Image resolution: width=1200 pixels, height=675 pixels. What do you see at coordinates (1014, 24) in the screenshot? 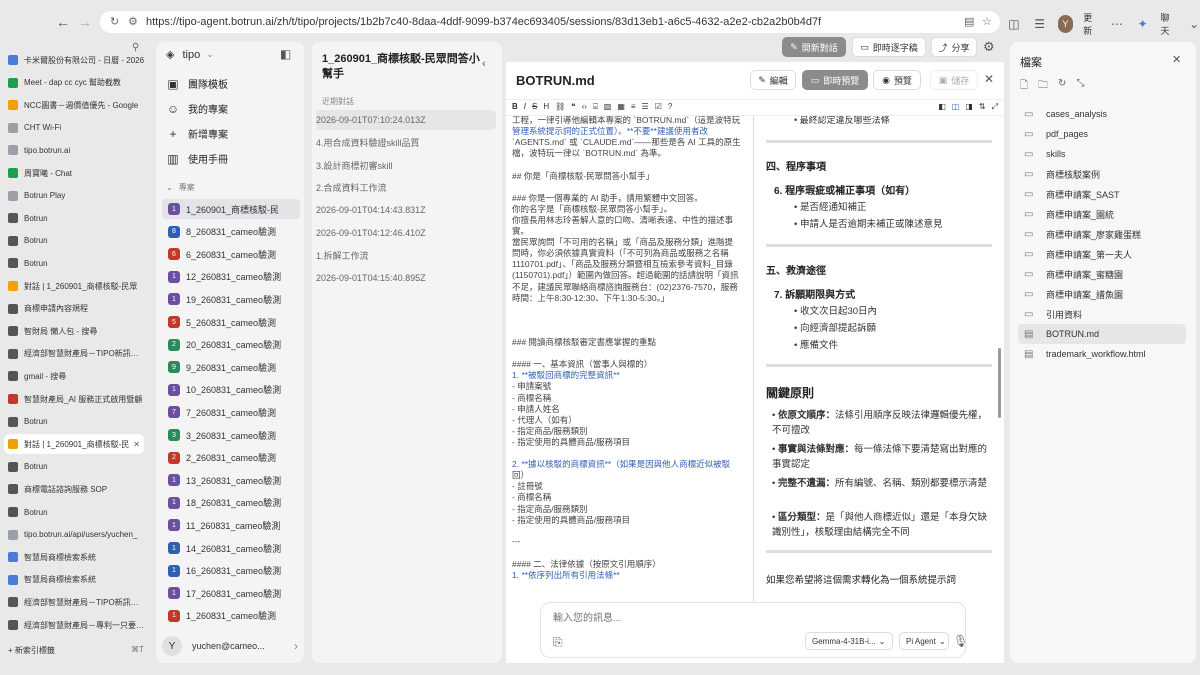
I see `split-view-icon: ◫` at bounding box center [1014, 24].